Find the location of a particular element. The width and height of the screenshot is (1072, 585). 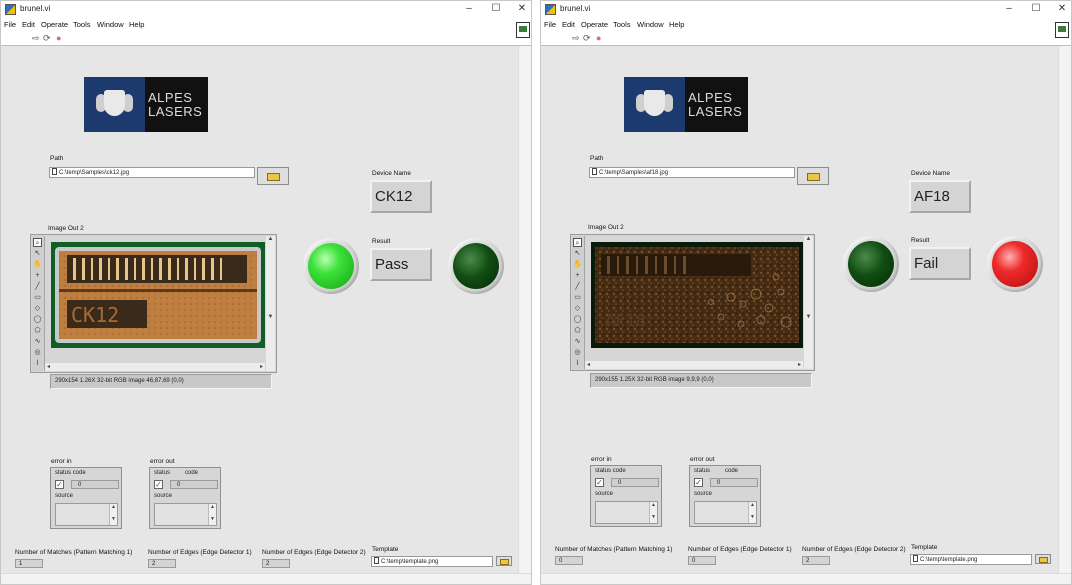

company-logo: ALPES LASERS is located at coordinates (686, 104).